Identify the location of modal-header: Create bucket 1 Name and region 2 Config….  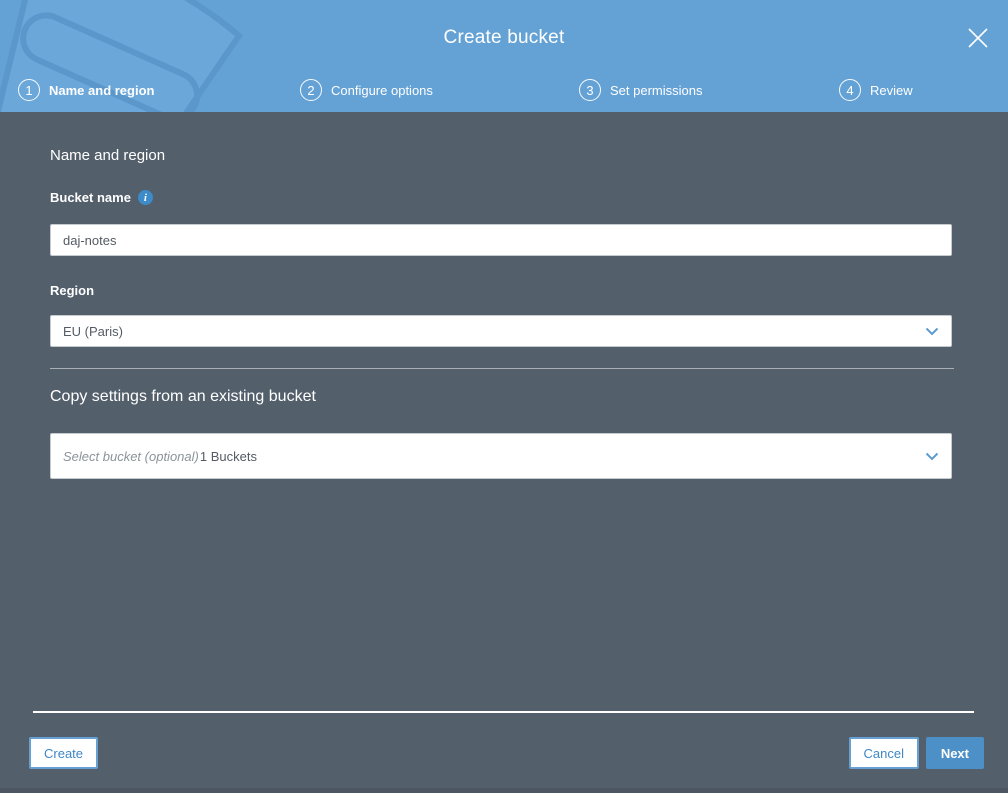
(504, 56).